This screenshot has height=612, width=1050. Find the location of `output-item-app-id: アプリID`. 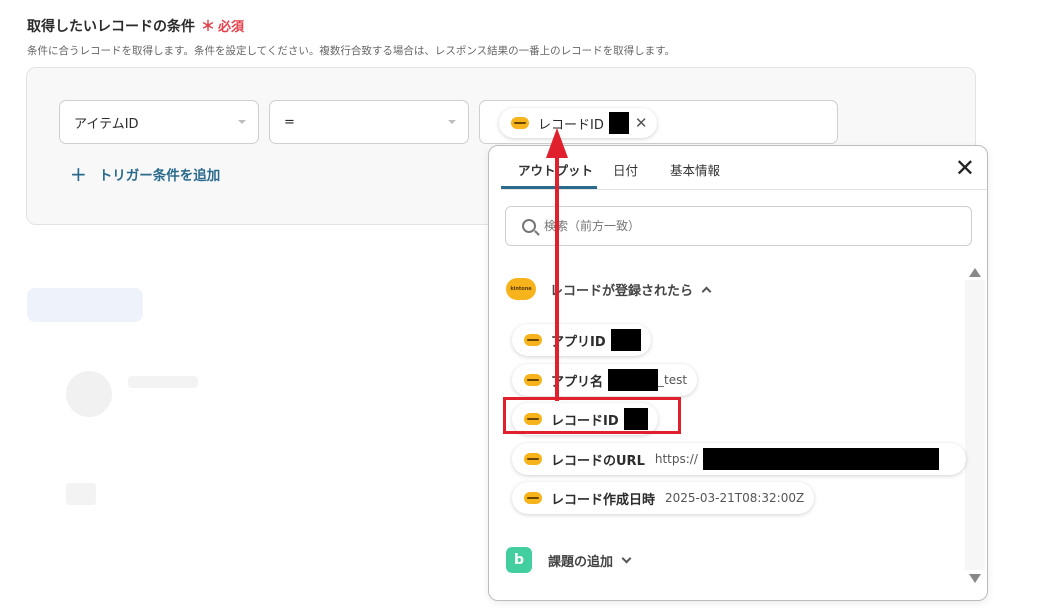

output-item-app-id: アプリID is located at coordinates (581, 340).